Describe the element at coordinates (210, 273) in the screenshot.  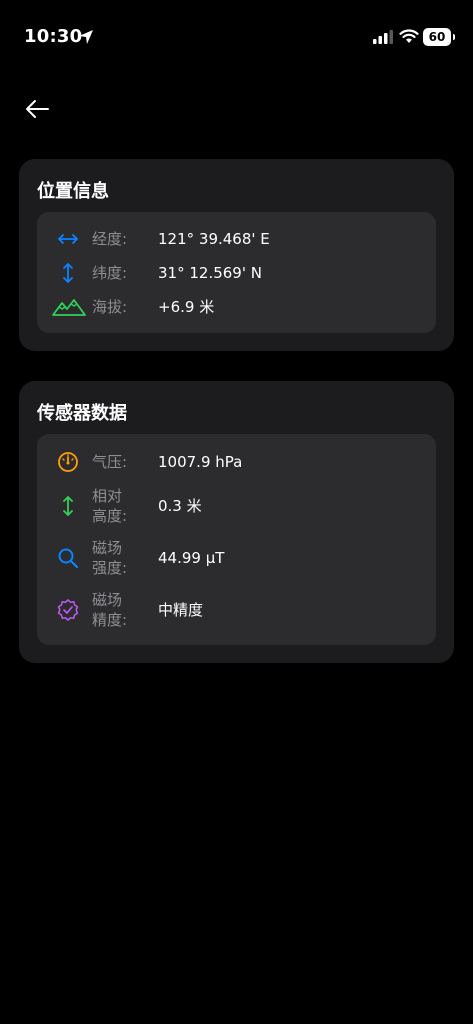
I see `latitude-value: 31° 12.569' N` at that location.